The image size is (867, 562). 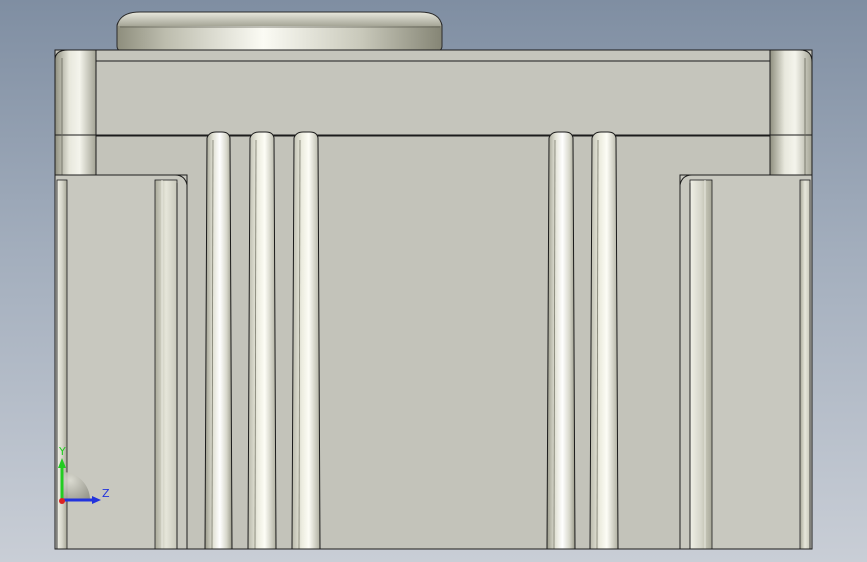 I want to click on y-axis-label: Y, so click(x=62, y=451).